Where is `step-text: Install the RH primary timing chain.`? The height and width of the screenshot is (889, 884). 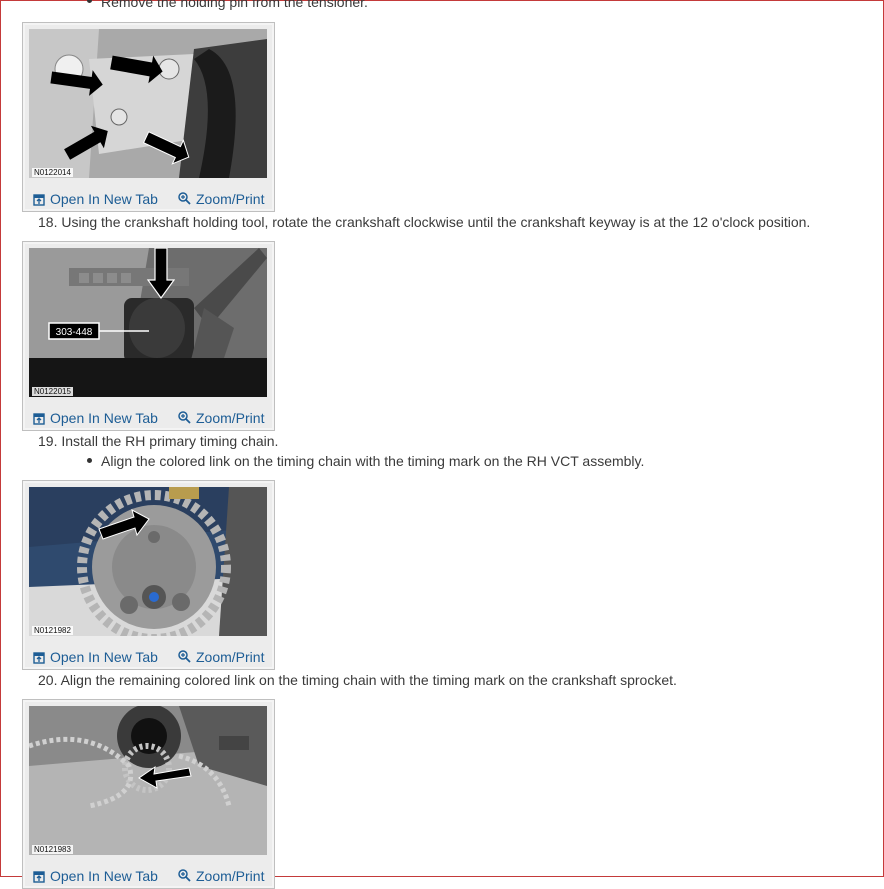
step-text: Install the RH primary timing chain. is located at coordinates (170, 441).